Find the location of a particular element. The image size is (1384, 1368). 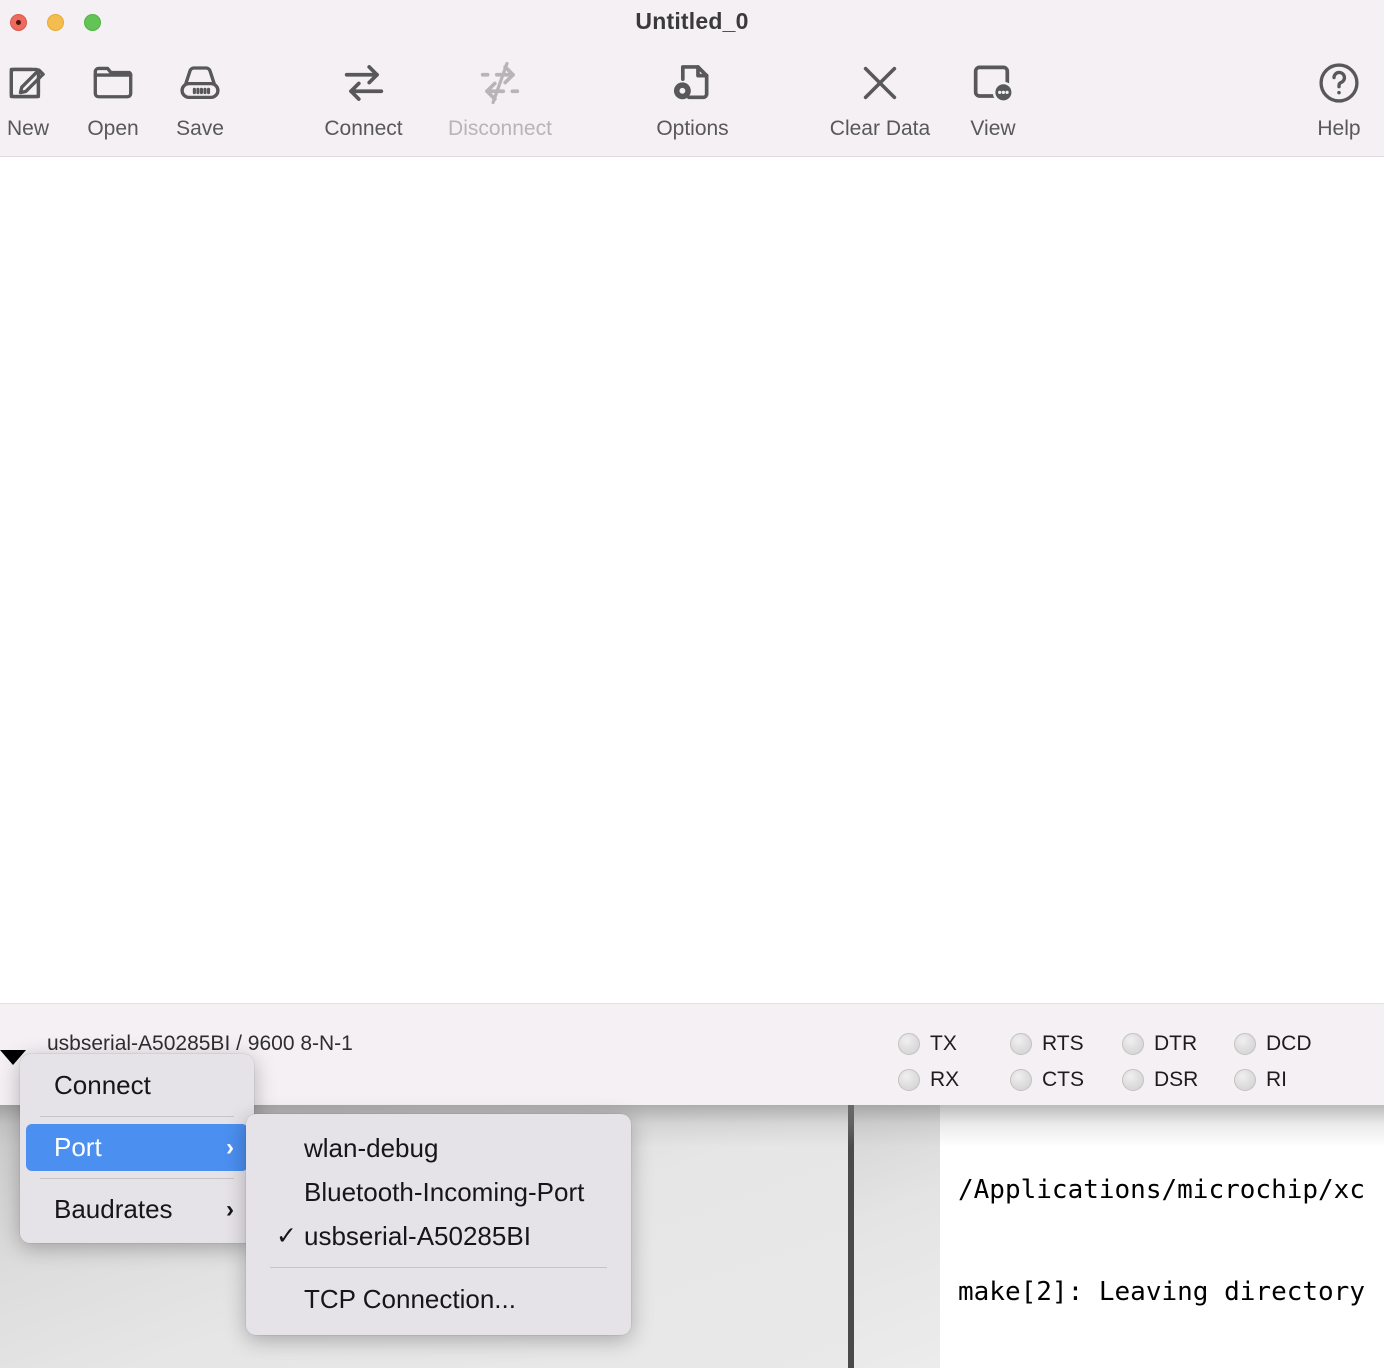

context-menu-item-connect: Connect is located at coordinates (137, 1085).